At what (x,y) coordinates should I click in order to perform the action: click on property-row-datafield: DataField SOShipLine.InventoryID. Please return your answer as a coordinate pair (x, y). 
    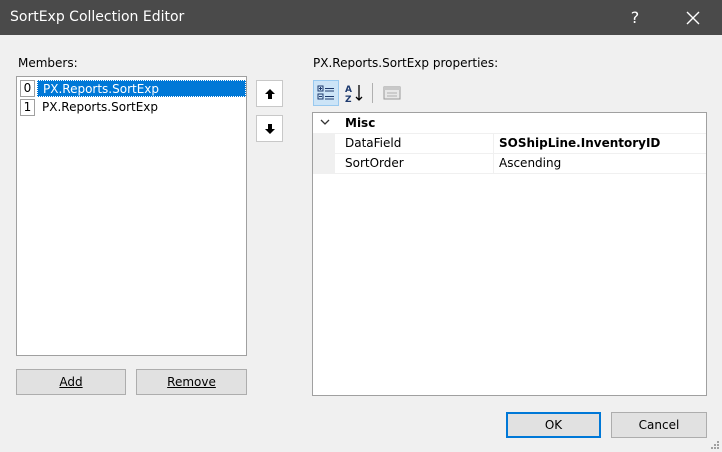
    Looking at the image, I should click on (509, 143).